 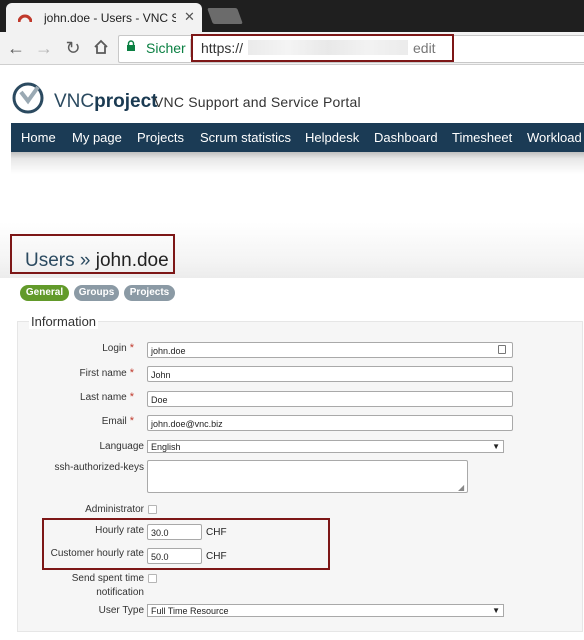 I want to click on nav-projects: Projects, so click(x=160, y=137).